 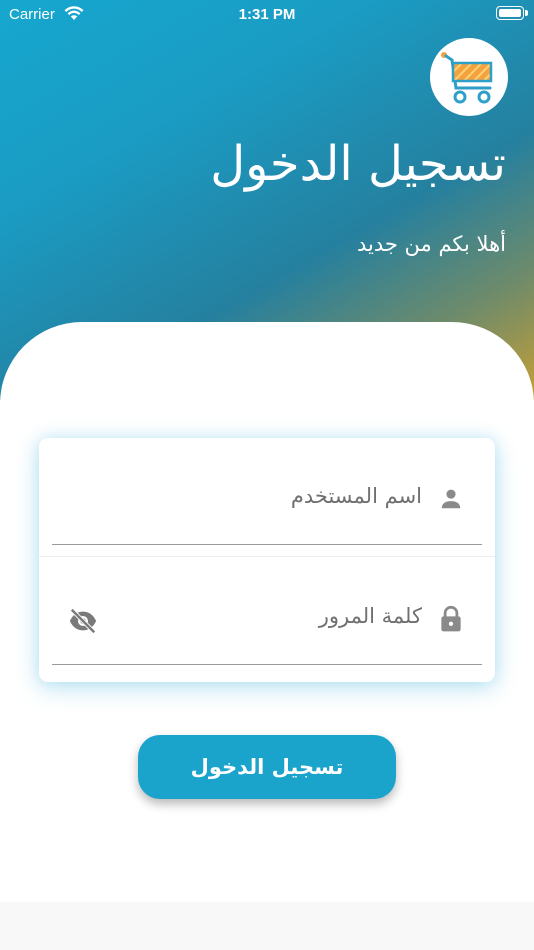 What do you see at coordinates (431, 244) in the screenshot?
I see `page-subtitle: أهلا بكم من جديد` at bounding box center [431, 244].